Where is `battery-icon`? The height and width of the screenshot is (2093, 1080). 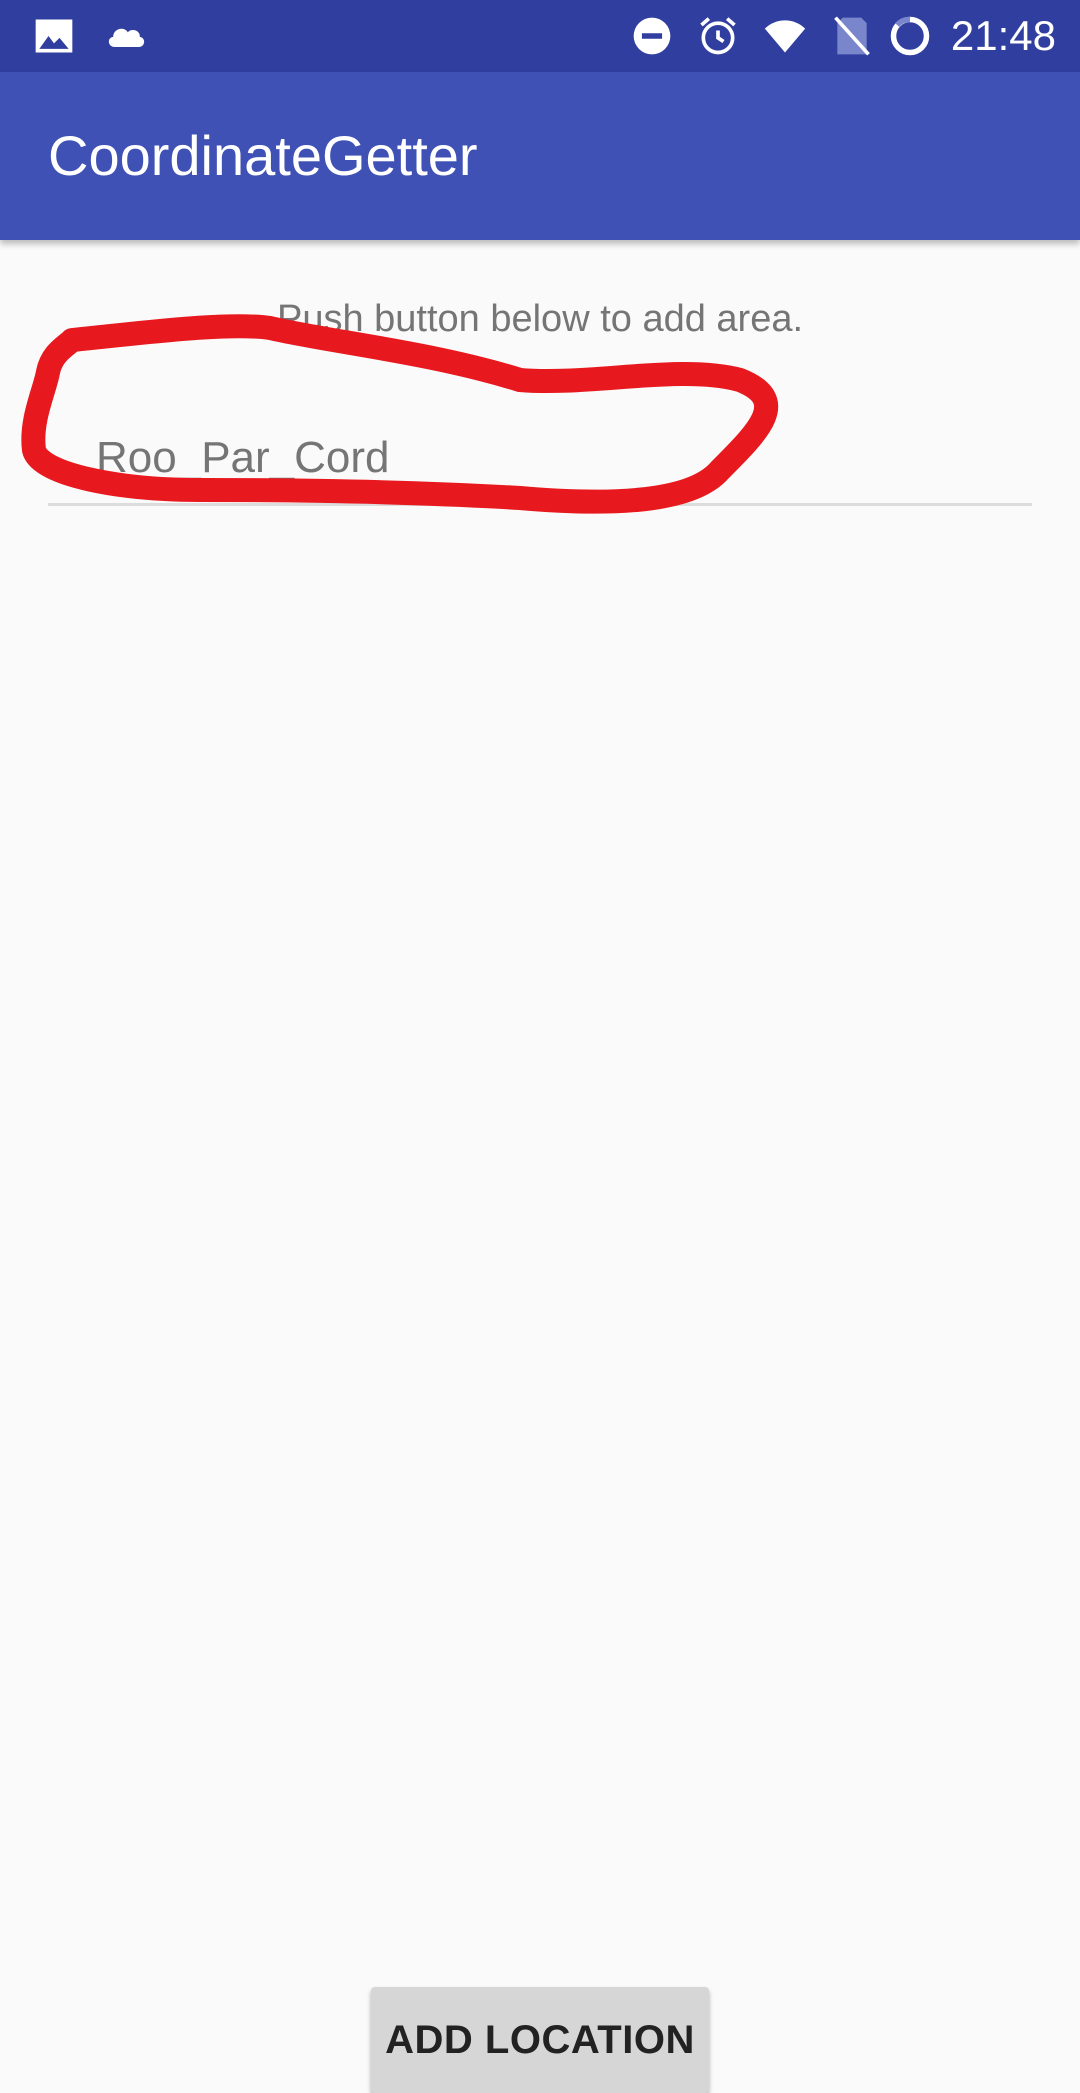 battery-icon is located at coordinates (910, 36).